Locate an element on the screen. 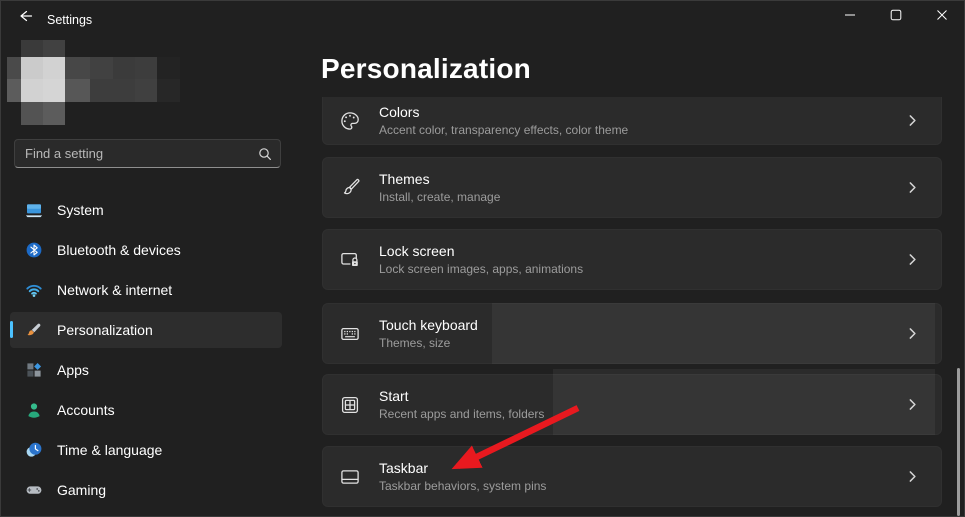  colors-palette-icon is located at coordinates (350, 121).